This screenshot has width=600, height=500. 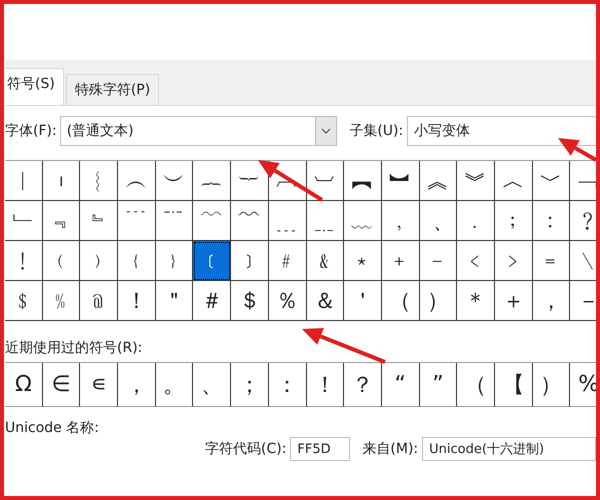 I want to click on symbol-cell: ﹣, so click(x=439, y=261).